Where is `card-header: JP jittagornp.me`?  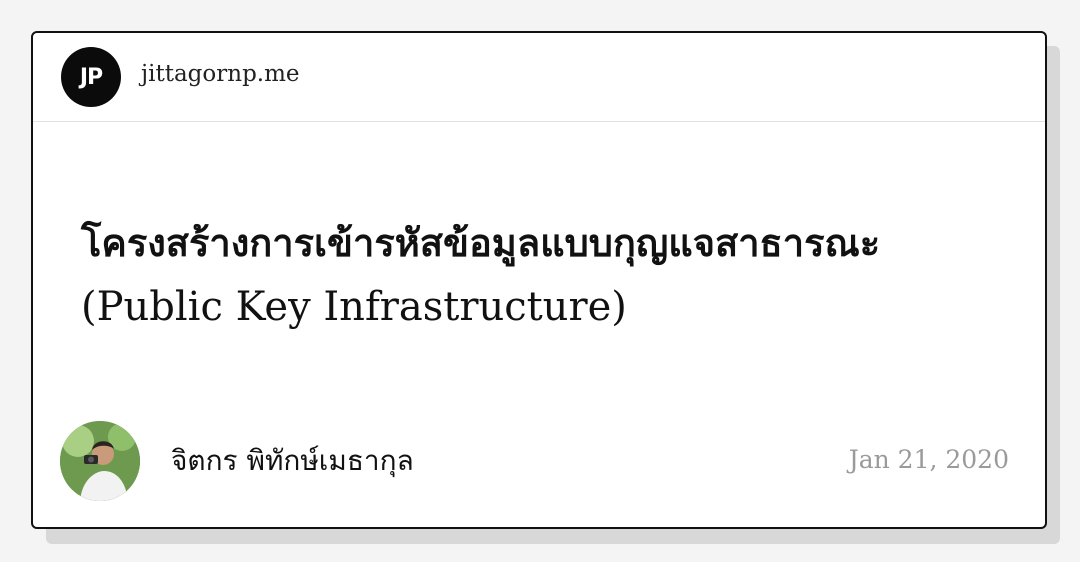
card-header: JP jittagornp.me is located at coordinates (539, 77).